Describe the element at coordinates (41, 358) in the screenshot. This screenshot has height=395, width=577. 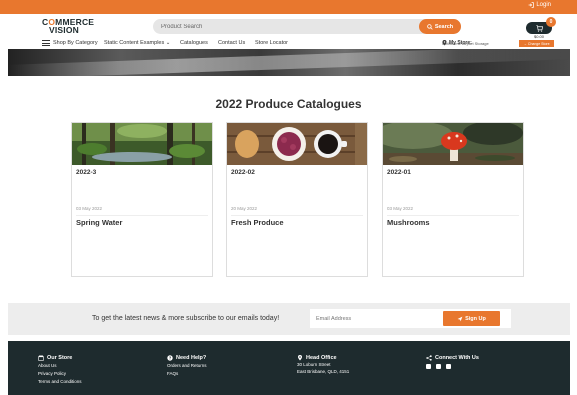
I see `store-icon` at that location.